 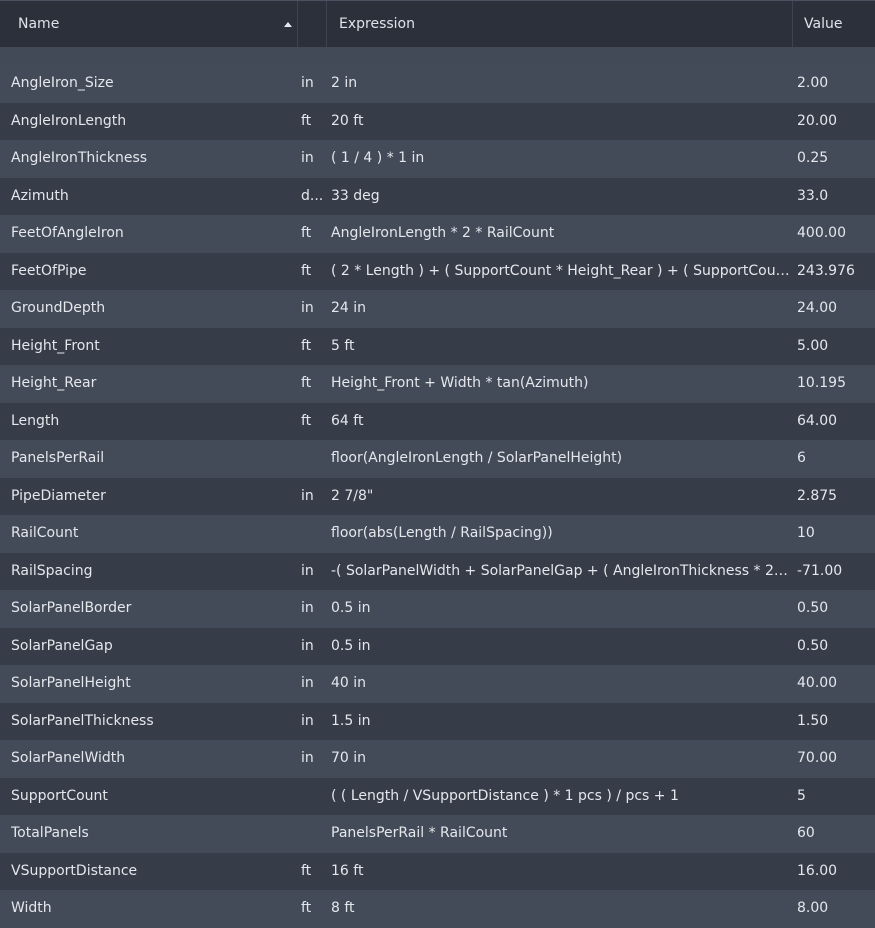 What do you see at coordinates (817, 683) in the screenshot?
I see `parameter-value: 40.00` at bounding box center [817, 683].